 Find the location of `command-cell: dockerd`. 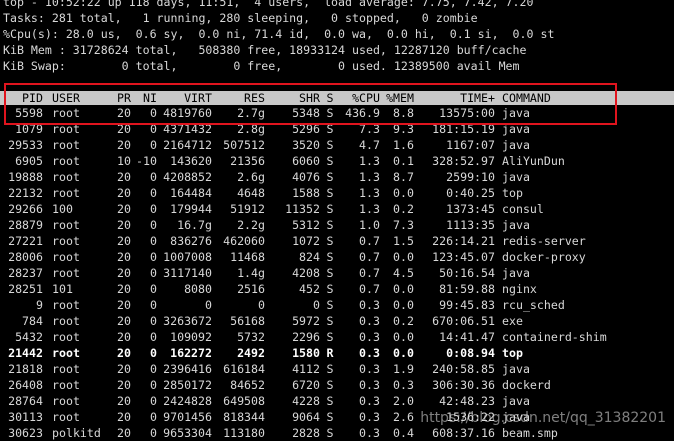

command-cell: dockerd is located at coordinates (526, 385).